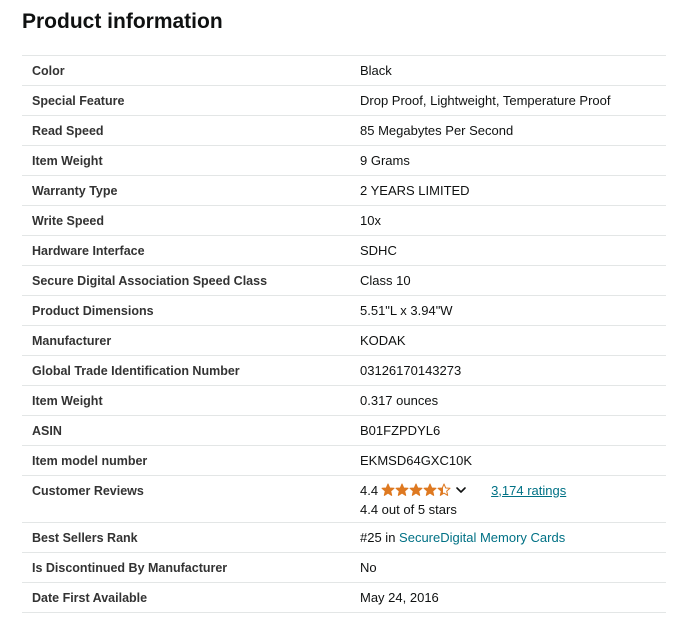  What do you see at coordinates (136, 370) in the screenshot?
I see `row-label: Global Trade Identification Number` at bounding box center [136, 370].